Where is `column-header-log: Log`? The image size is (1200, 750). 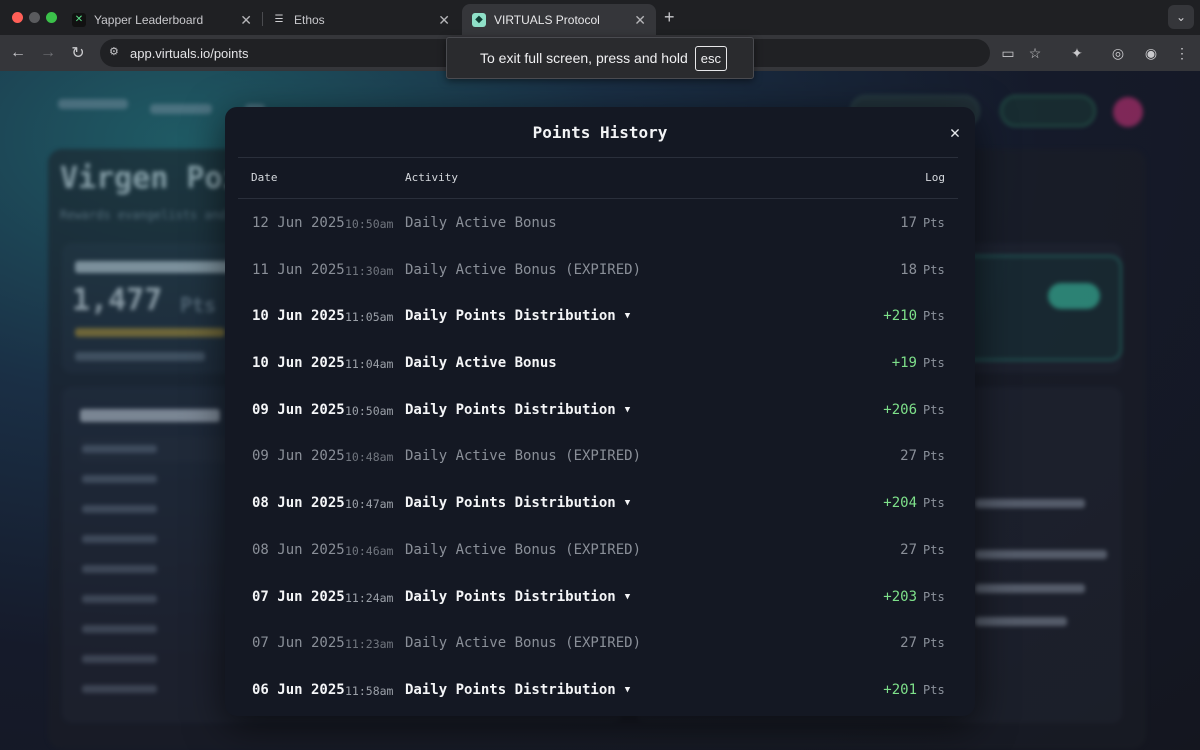
column-header-log: Log is located at coordinates (935, 177).